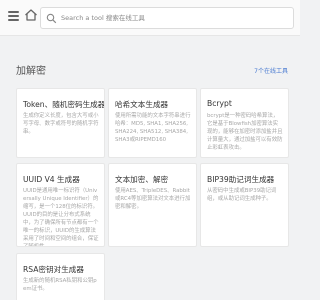  I want to click on tool-card-rsa-keypair: RSA密钥对生成器 生成新的随机RSA私钥和公钥pem证书。, so click(60, 276).